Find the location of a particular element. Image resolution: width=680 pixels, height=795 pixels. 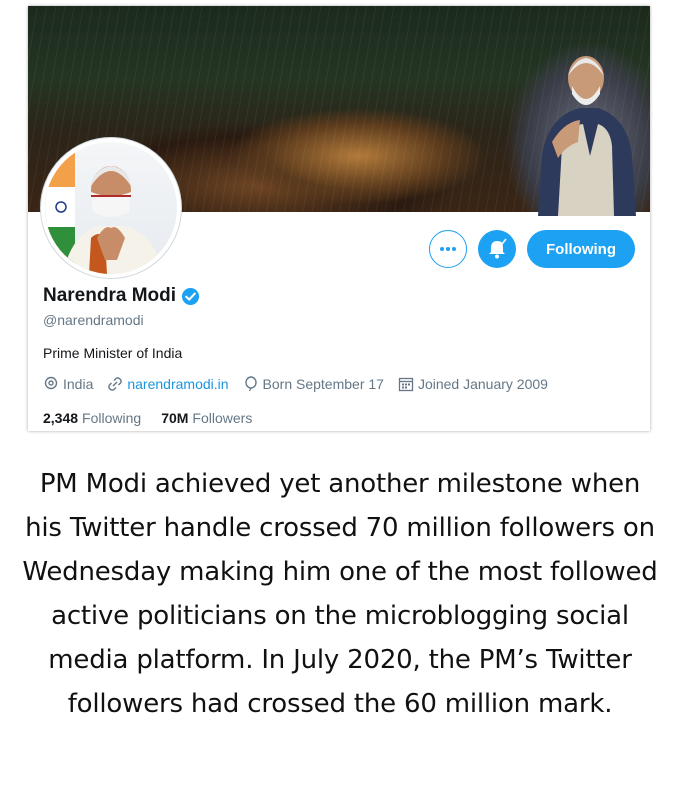

more-icon is located at coordinates (448, 249).